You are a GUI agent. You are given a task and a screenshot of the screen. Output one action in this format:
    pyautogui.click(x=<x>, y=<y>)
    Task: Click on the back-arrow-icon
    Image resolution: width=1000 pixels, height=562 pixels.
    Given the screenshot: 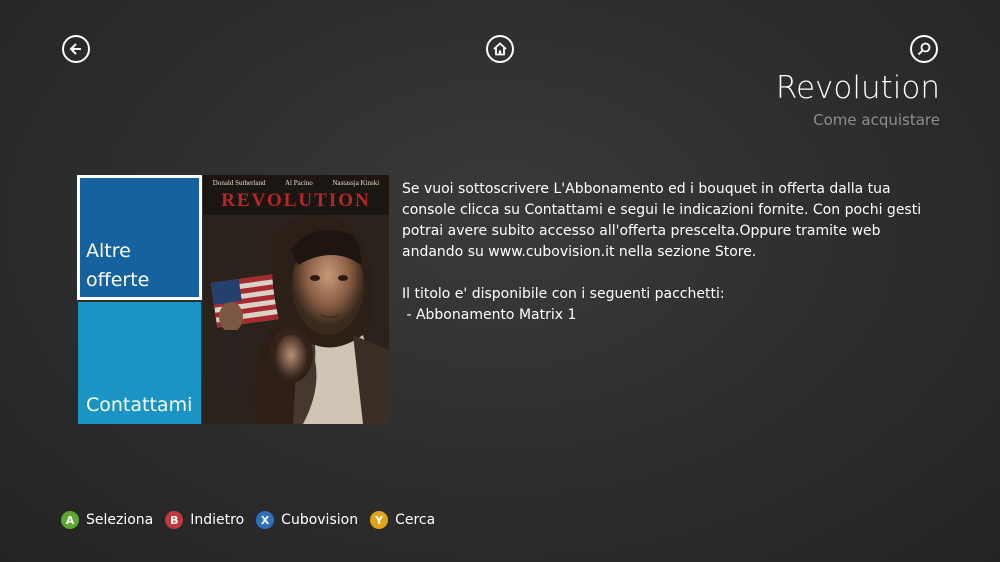 What is the action you would take?
    pyautogui.click(x=75, y=49)
    